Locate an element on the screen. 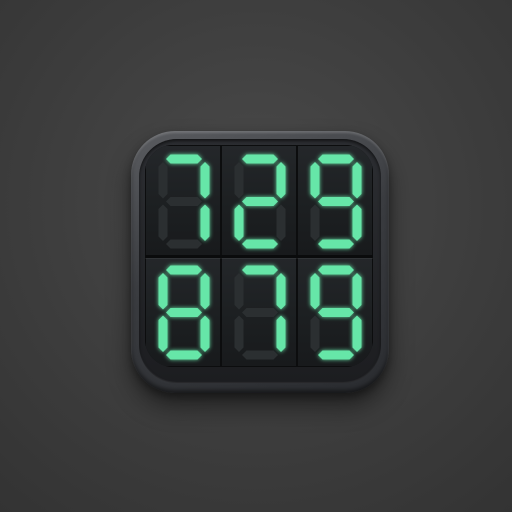  segment-c-unlit is located at coordinates (281, 222).